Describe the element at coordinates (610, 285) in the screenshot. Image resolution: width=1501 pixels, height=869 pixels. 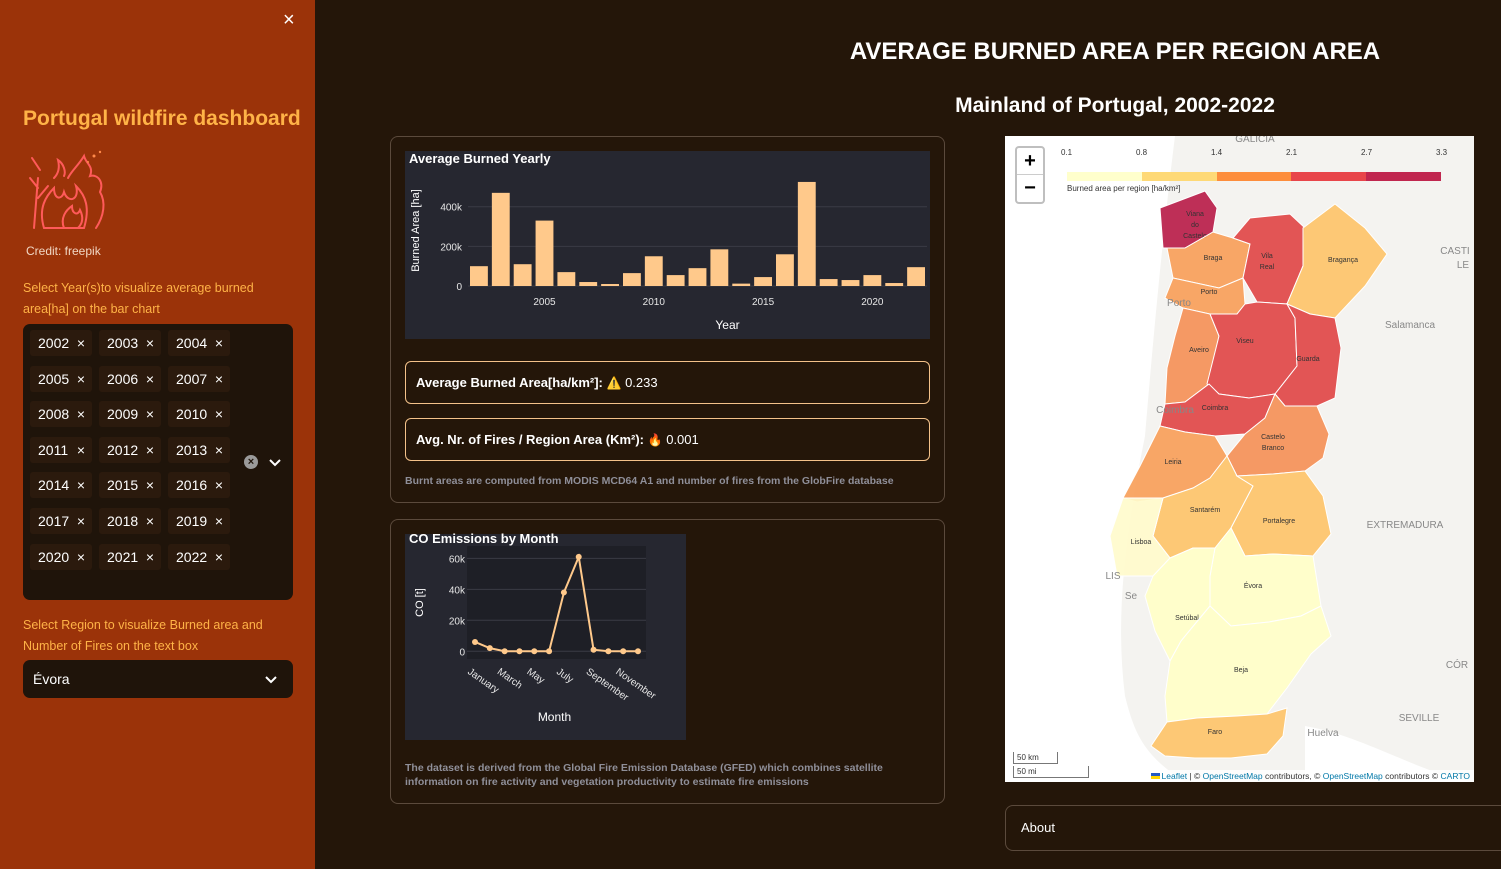
I see `bar-2008` at that location.